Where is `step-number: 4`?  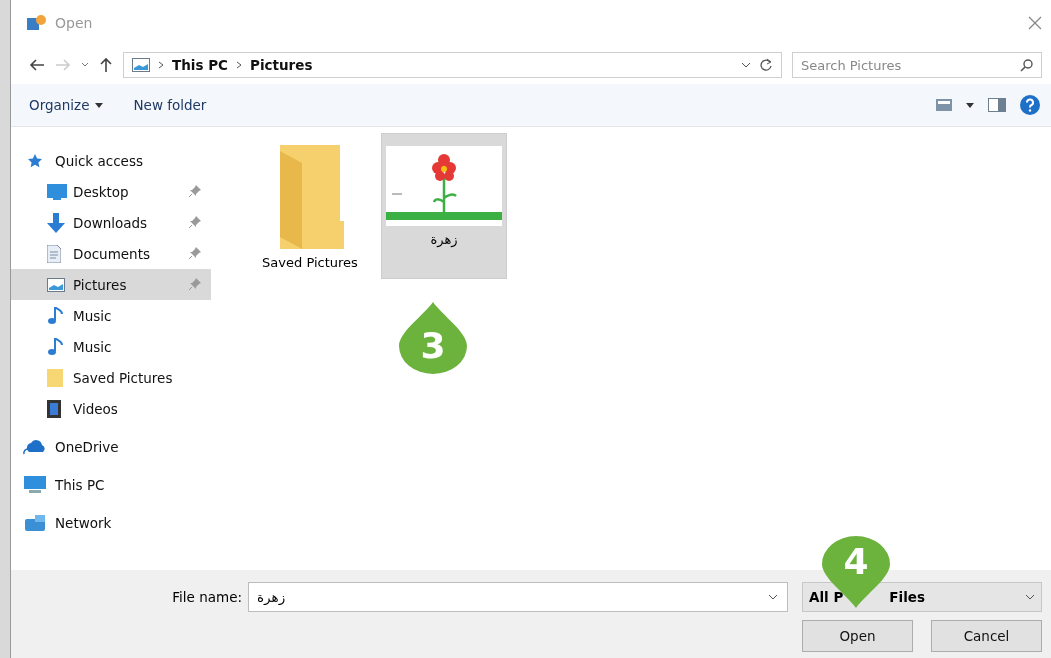
step-number: 4 is located at coordinates (856, 562).